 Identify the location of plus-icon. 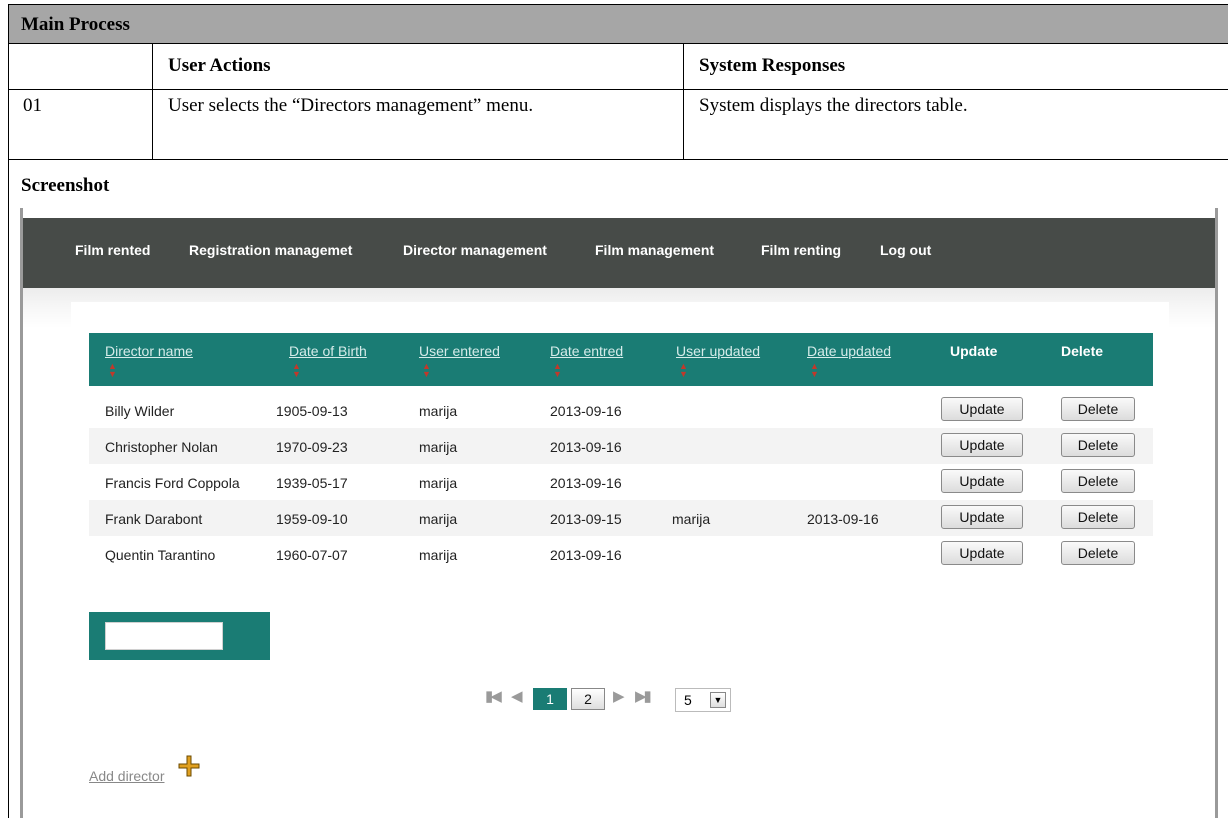
(189, 766).